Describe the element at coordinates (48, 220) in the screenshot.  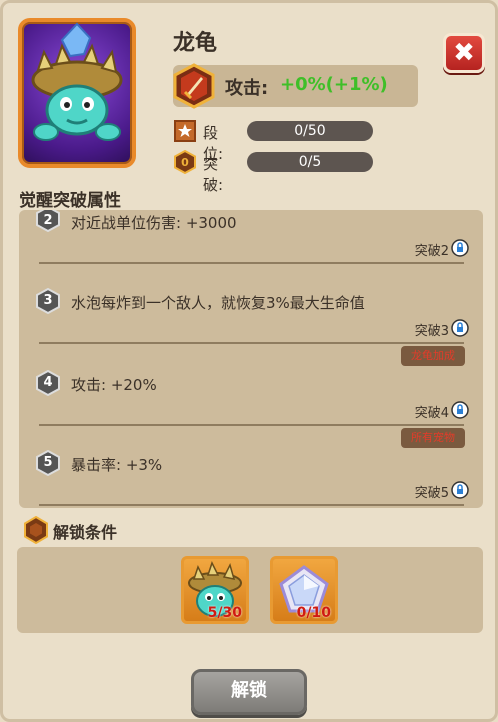
I see `level-2-number: 2` at that location.